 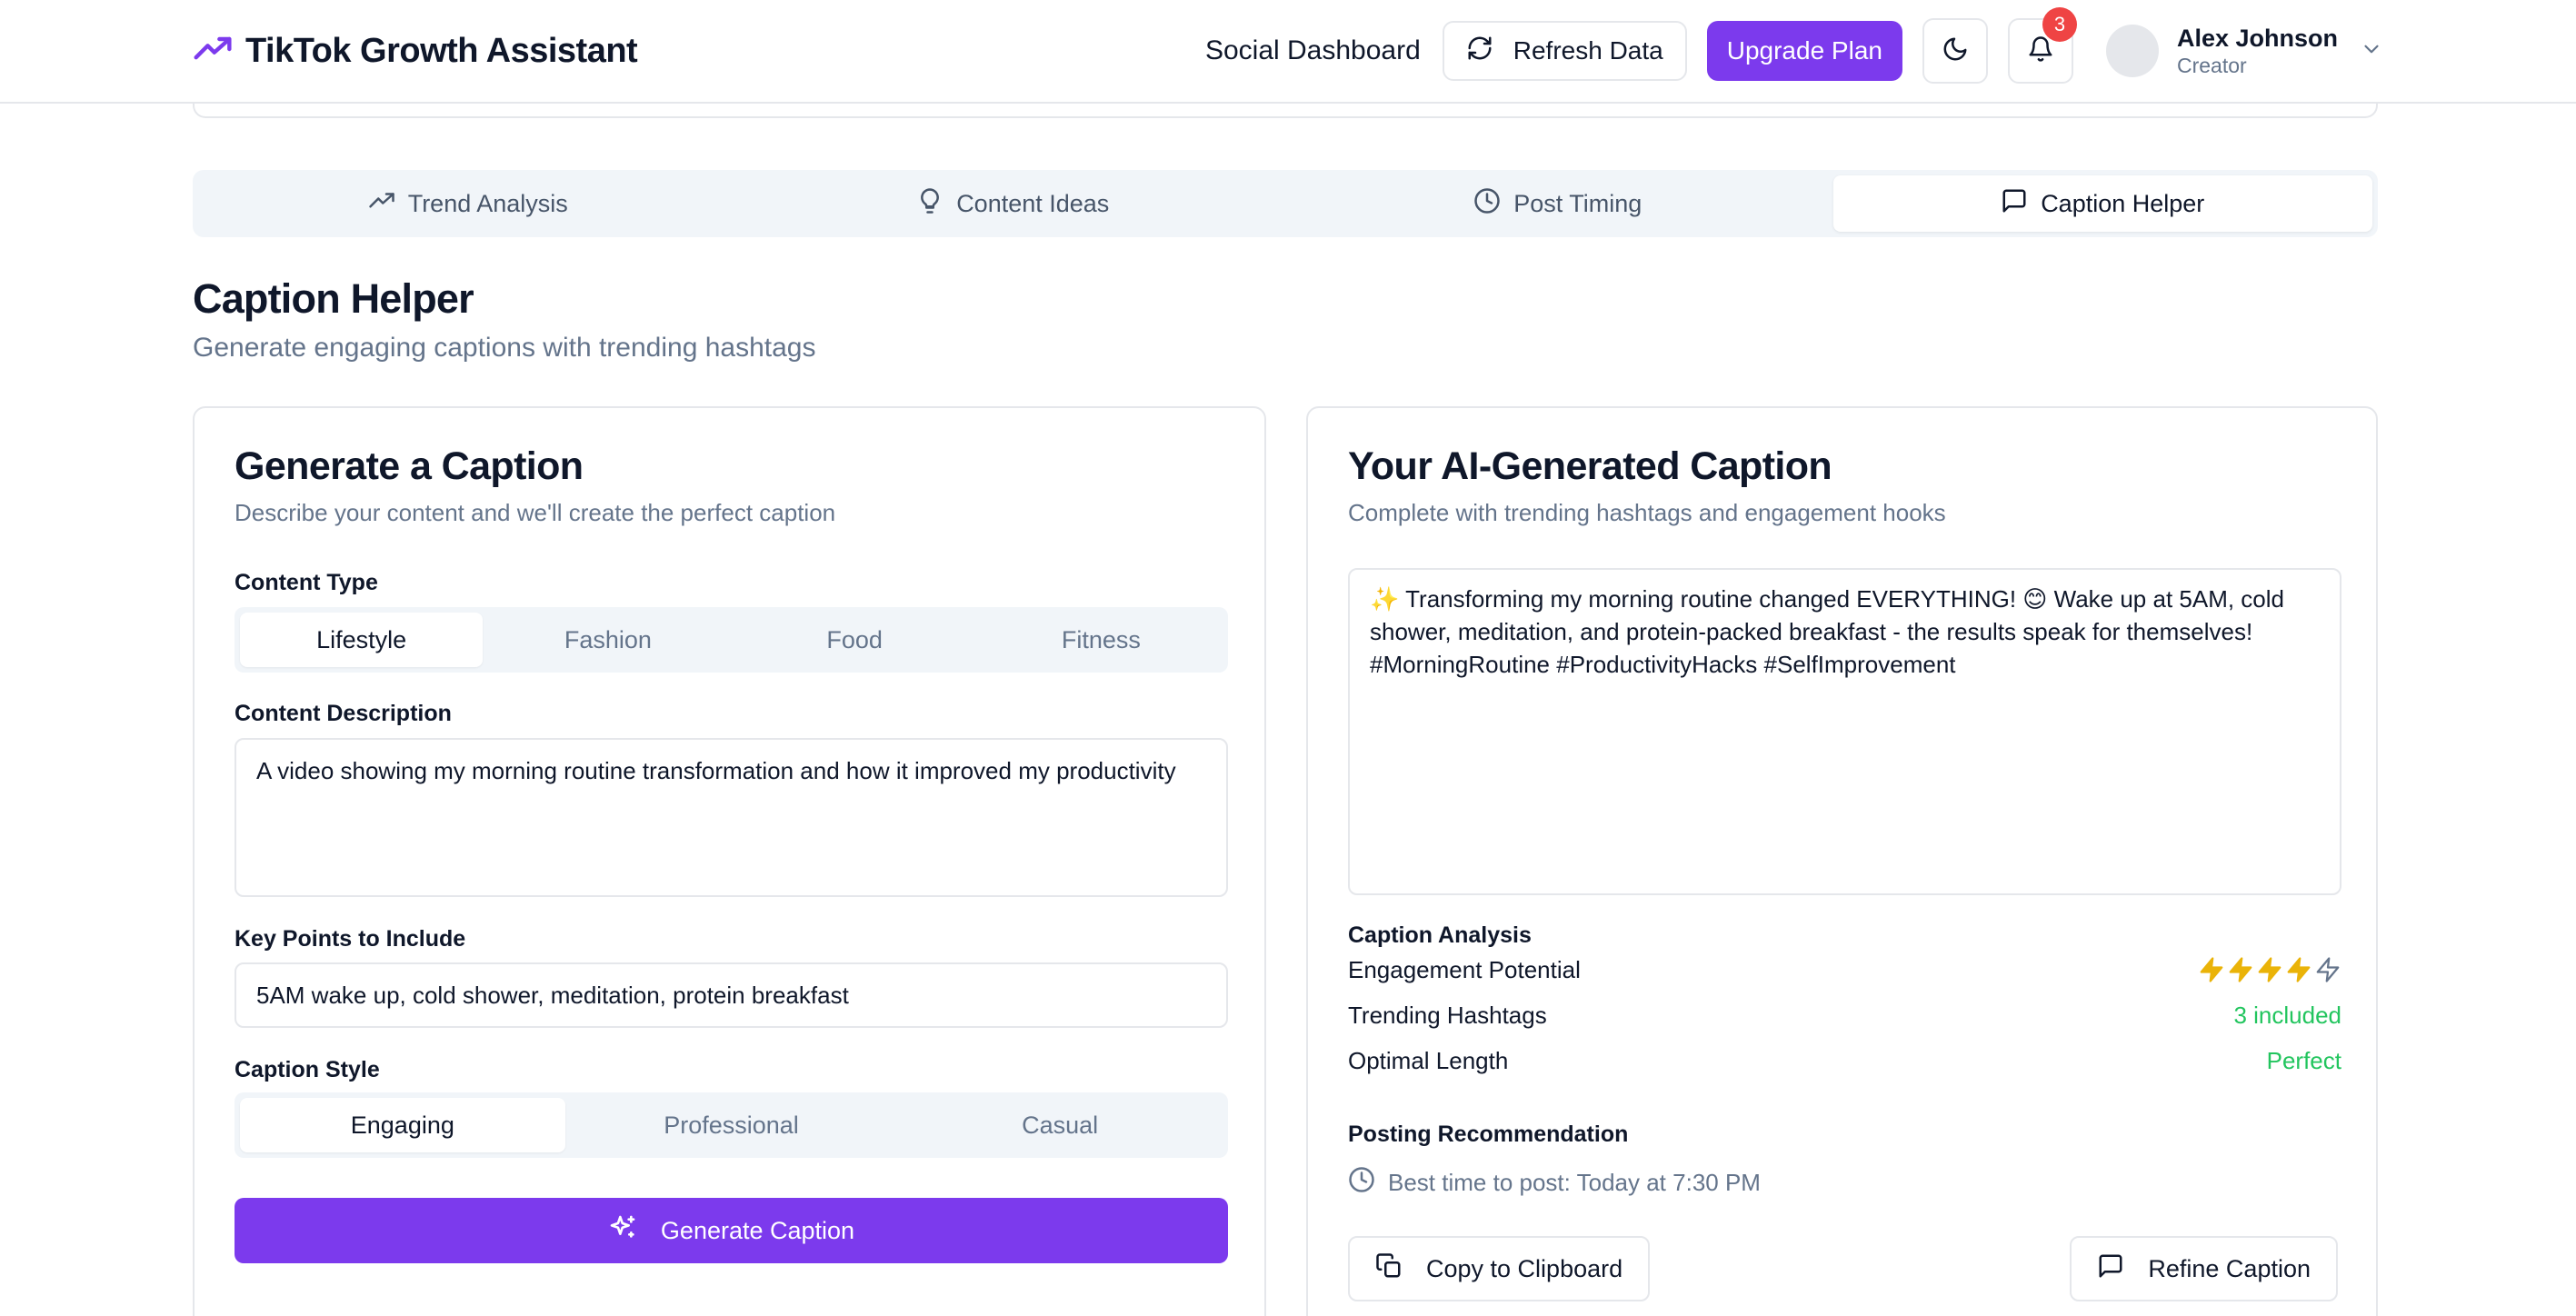 What do you see at coordinates (2328, 970) in the screenshot?
I see `zap-empty-icon` at bounding box center [2328, 970].